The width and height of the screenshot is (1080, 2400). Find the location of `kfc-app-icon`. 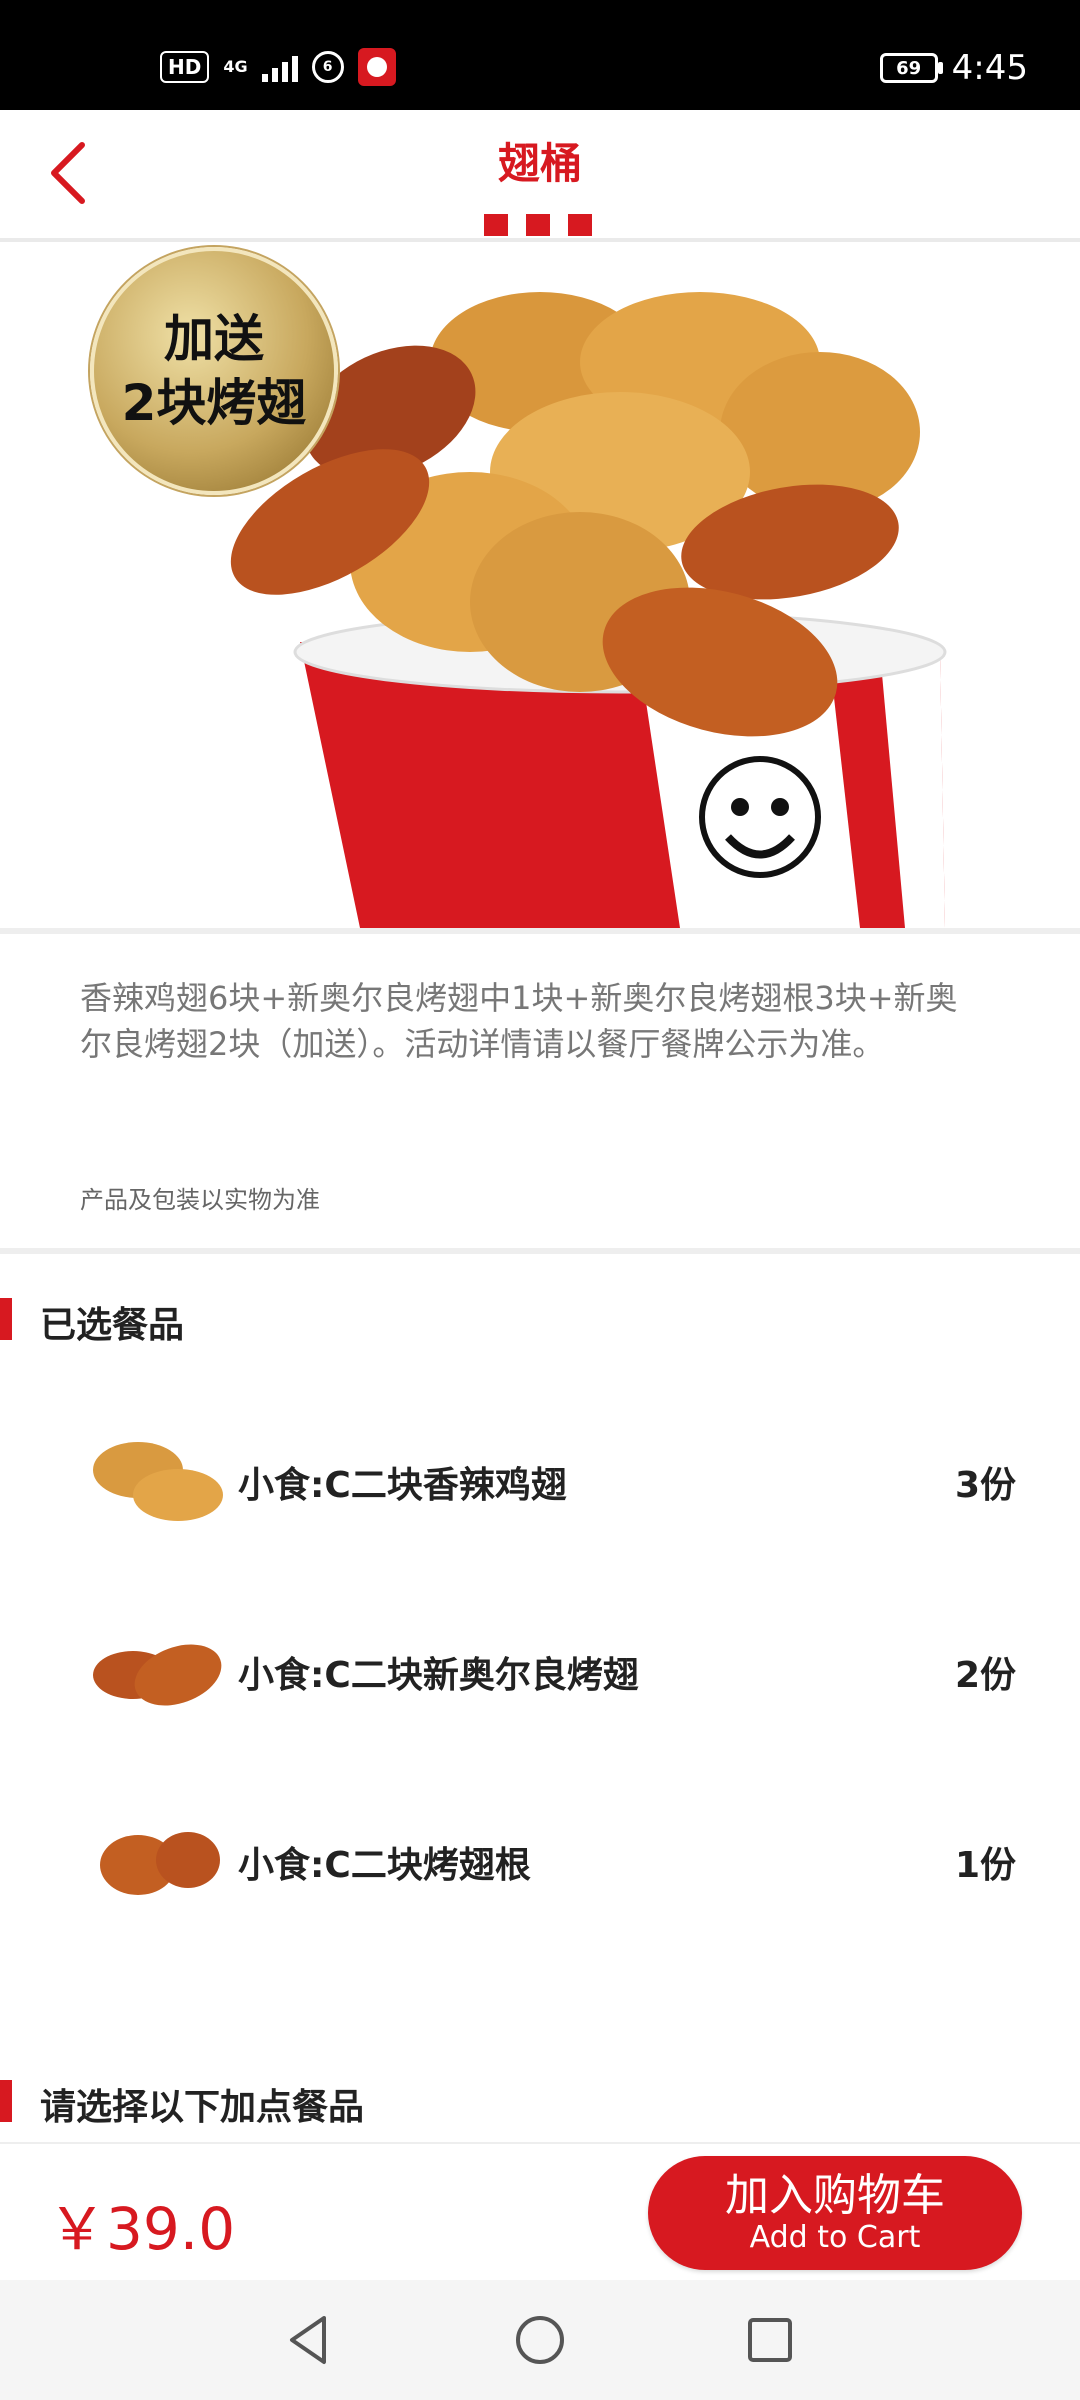

kfc-app-icon is located at coordinates (376, 67).